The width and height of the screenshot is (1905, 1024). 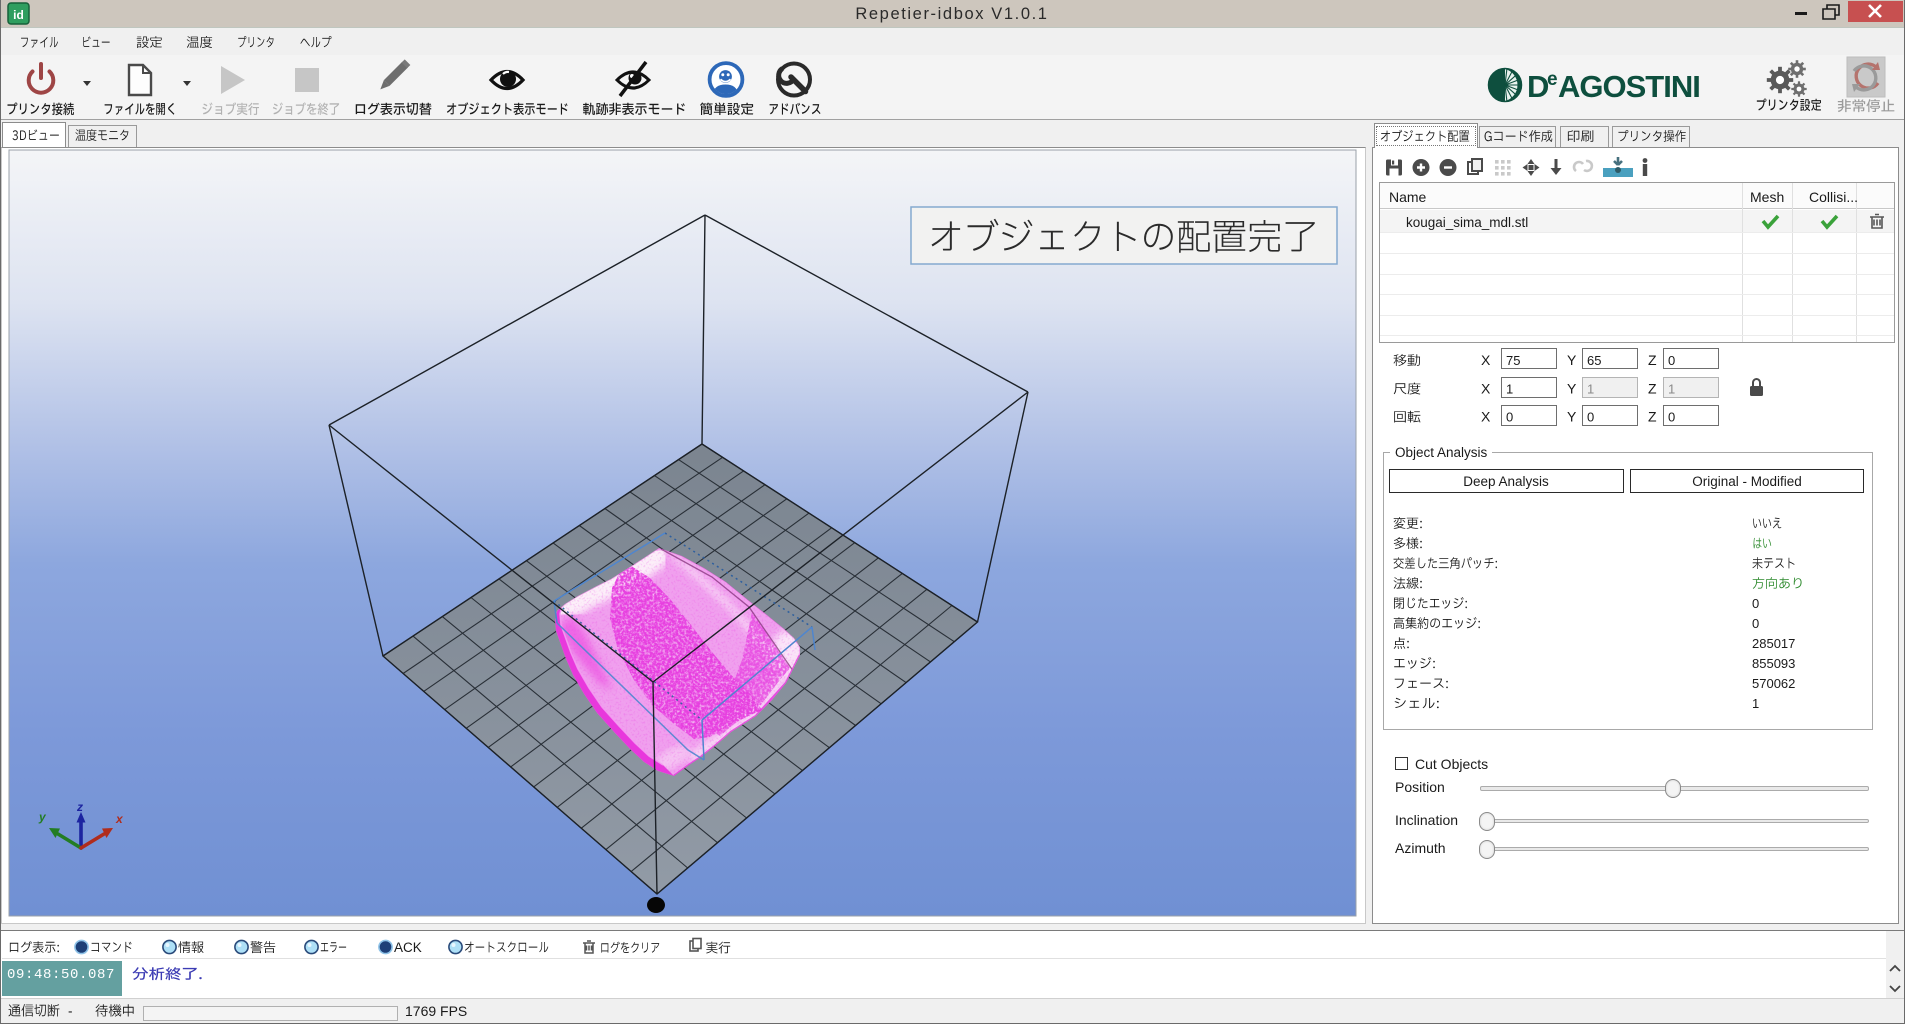 What do you see at coordinates (1426, 820) in the screenshot?
I see `svg-text: Inclination` at bounding box center [1426, 820].